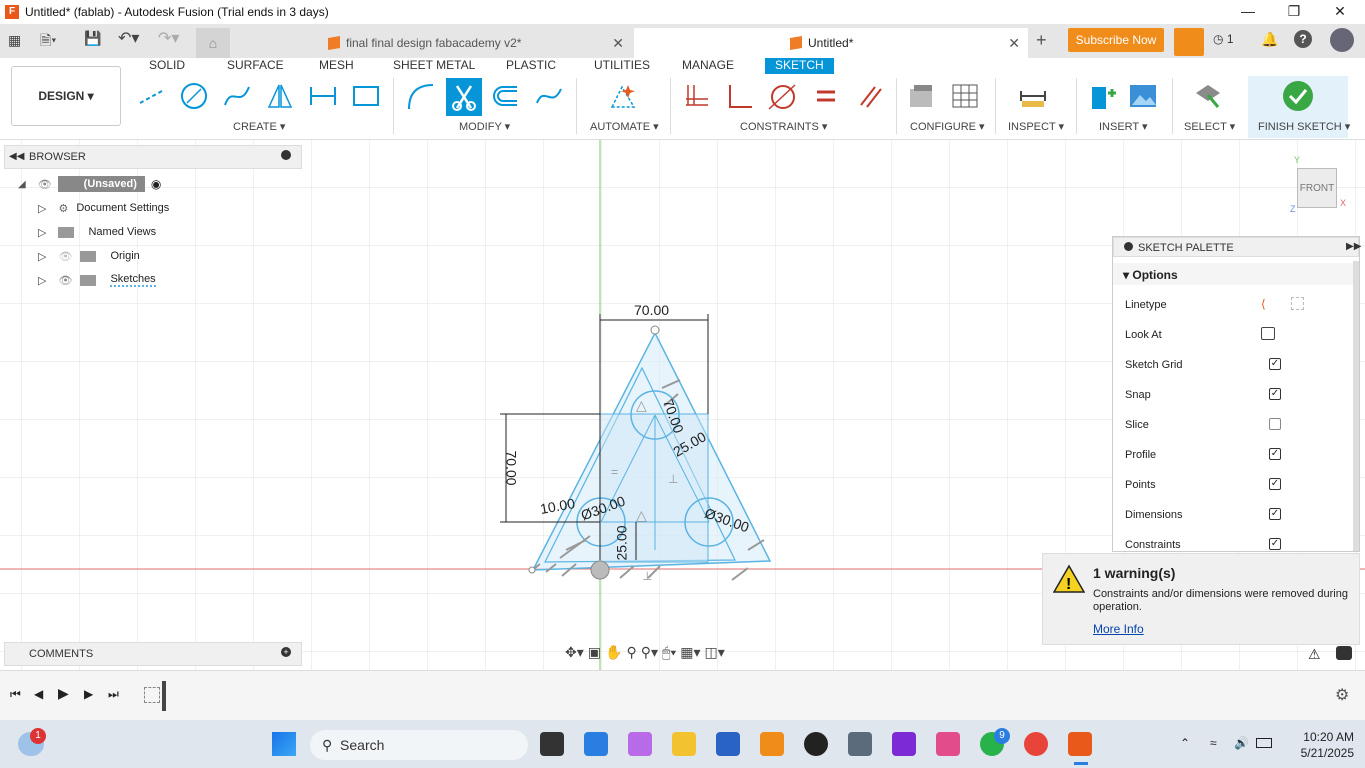  I want to click on tab-manage: MANAGE, so click(708, 66).